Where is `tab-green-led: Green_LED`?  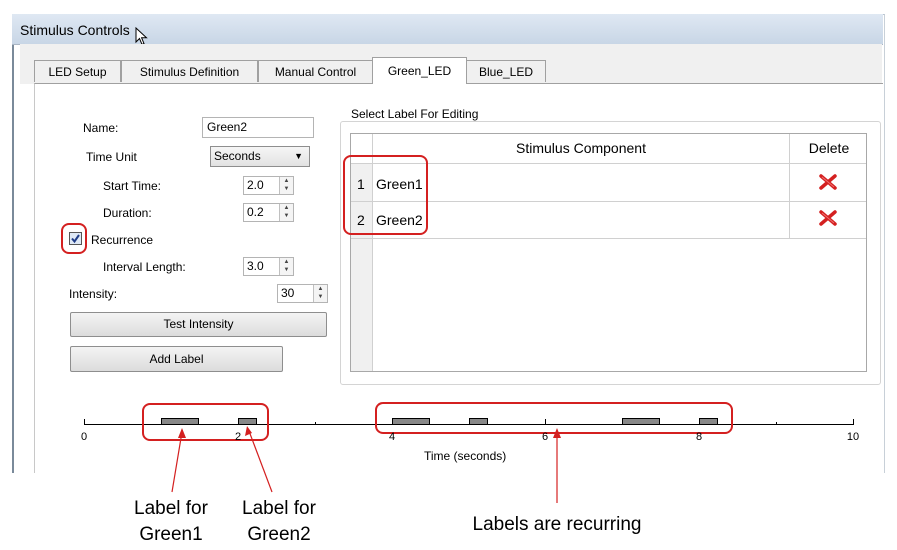 tab-green-led: Green_LED is located at coordinates (419, 70).